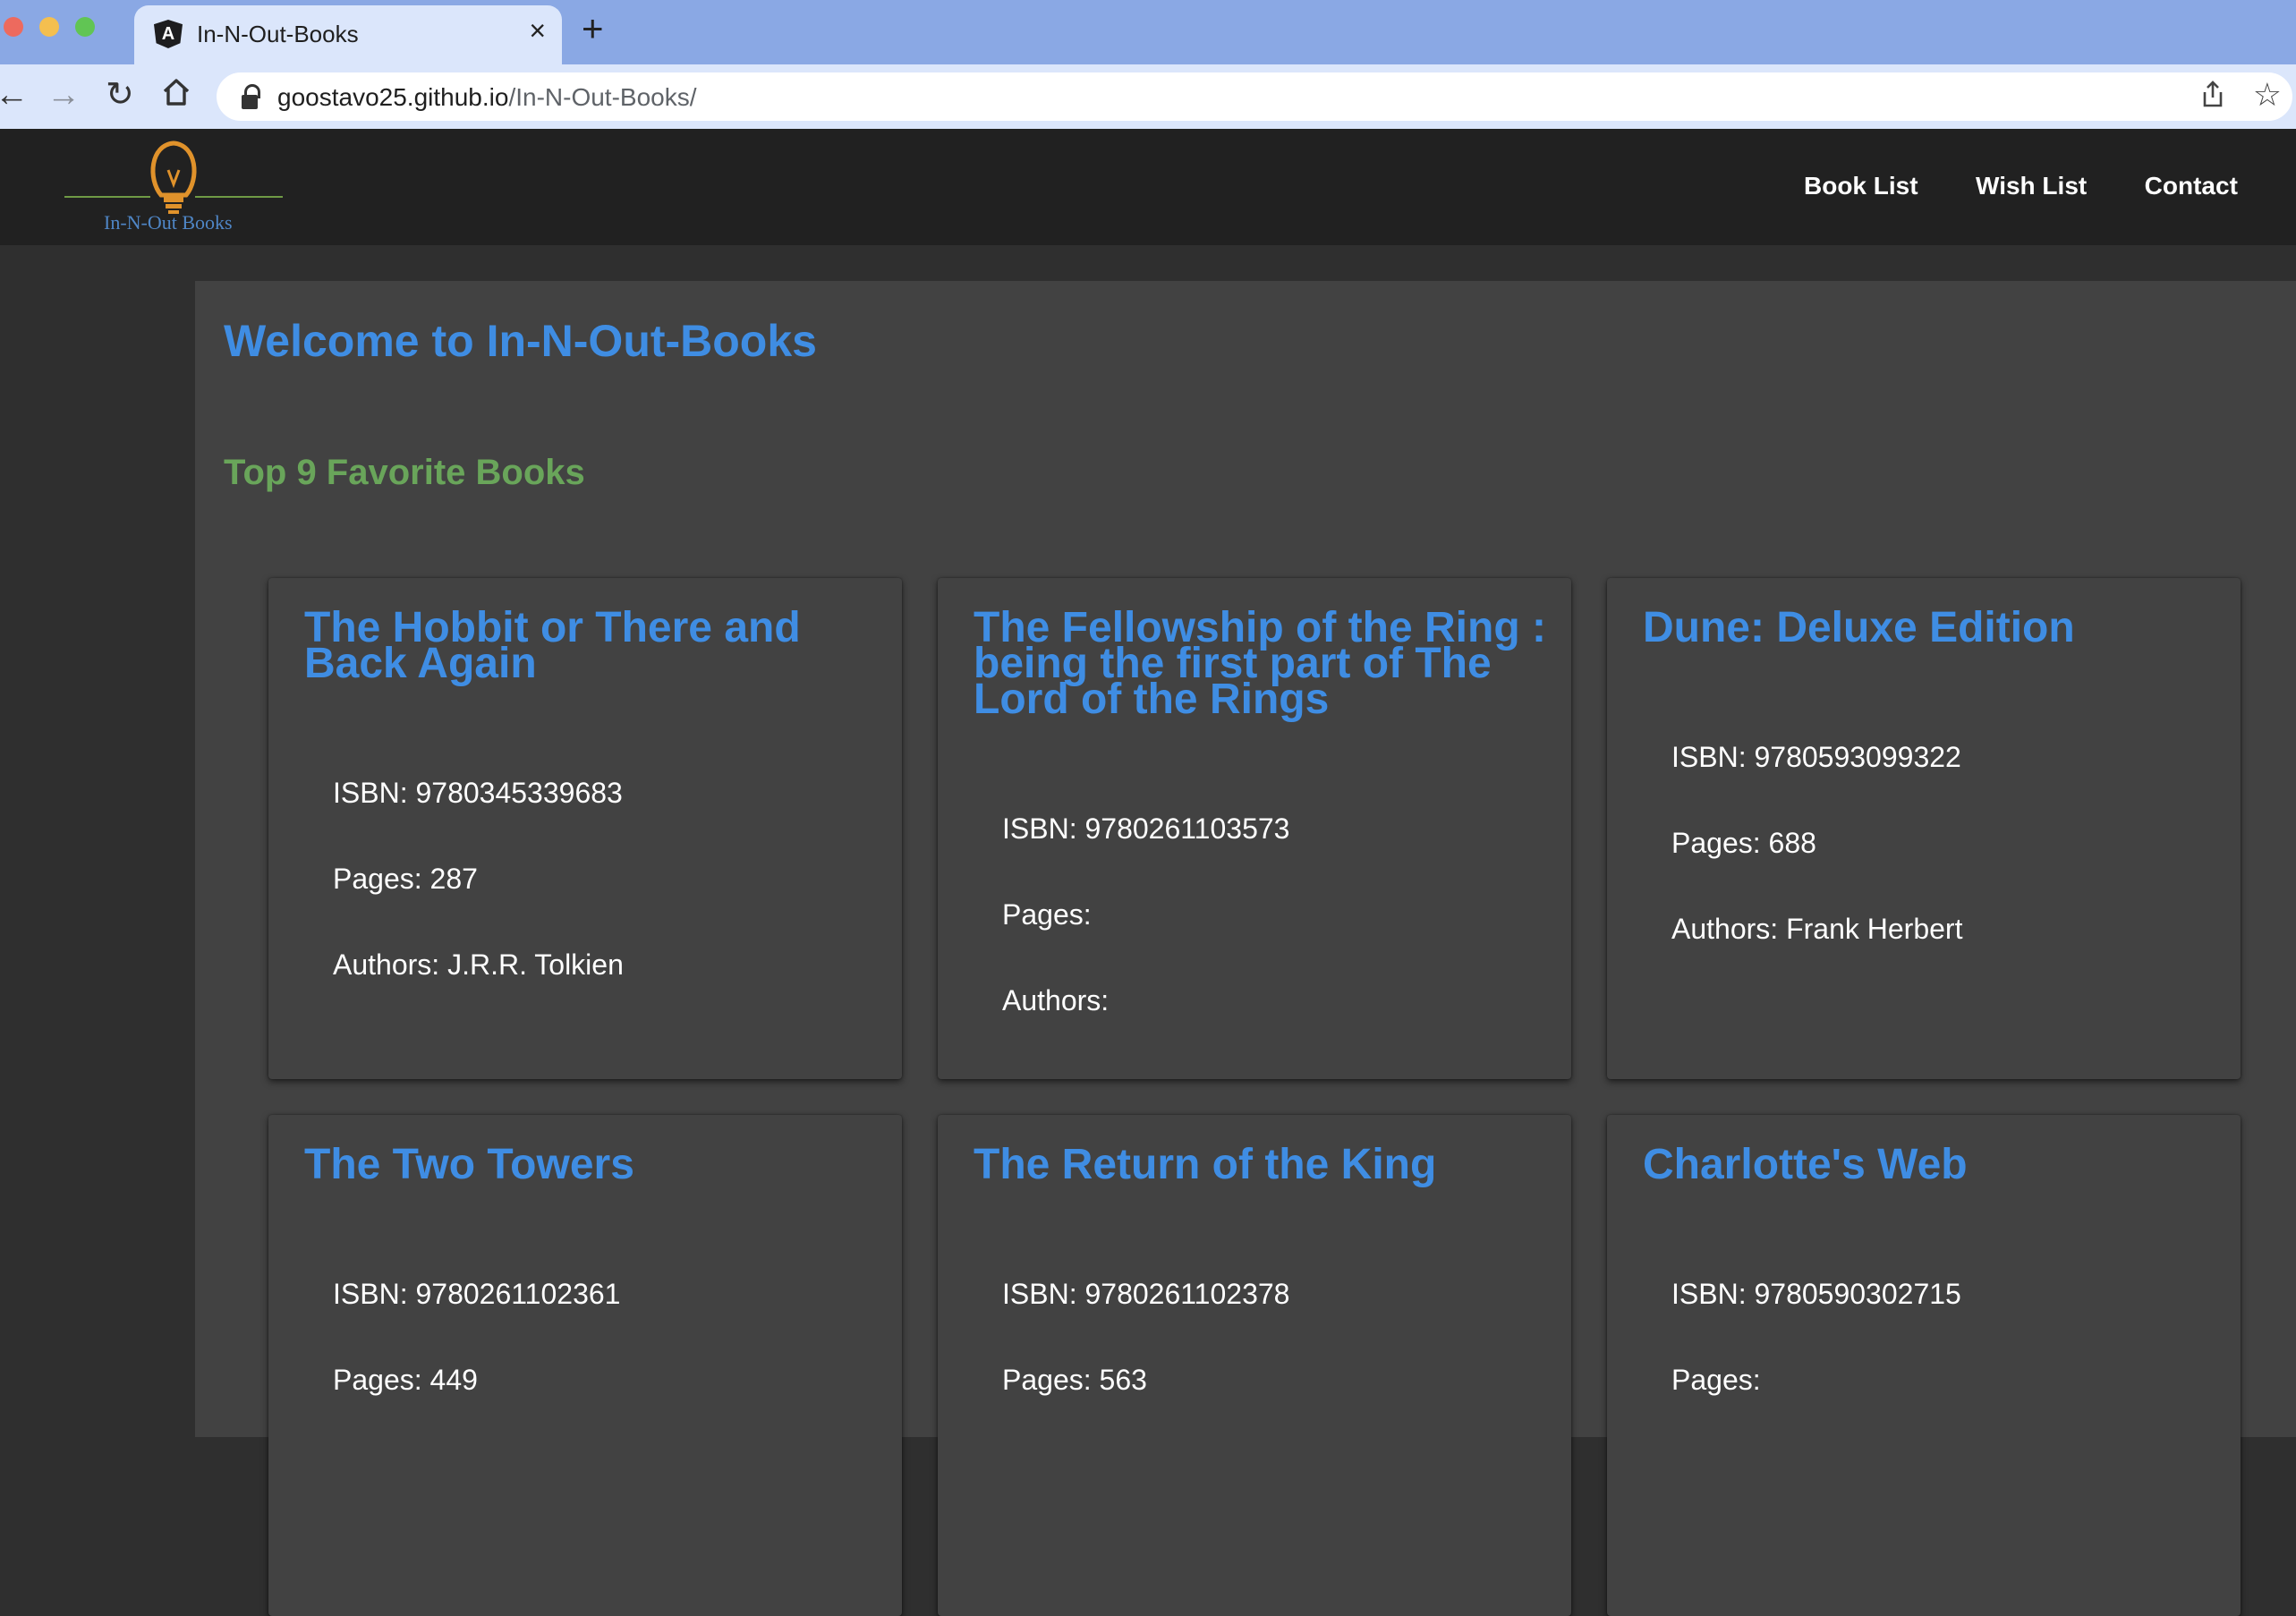  What do you see at coordinates (590, 646) in the screenshot?
I see `book-title: The Hobbit or There and Back Again` at bounding box center [590, 646].